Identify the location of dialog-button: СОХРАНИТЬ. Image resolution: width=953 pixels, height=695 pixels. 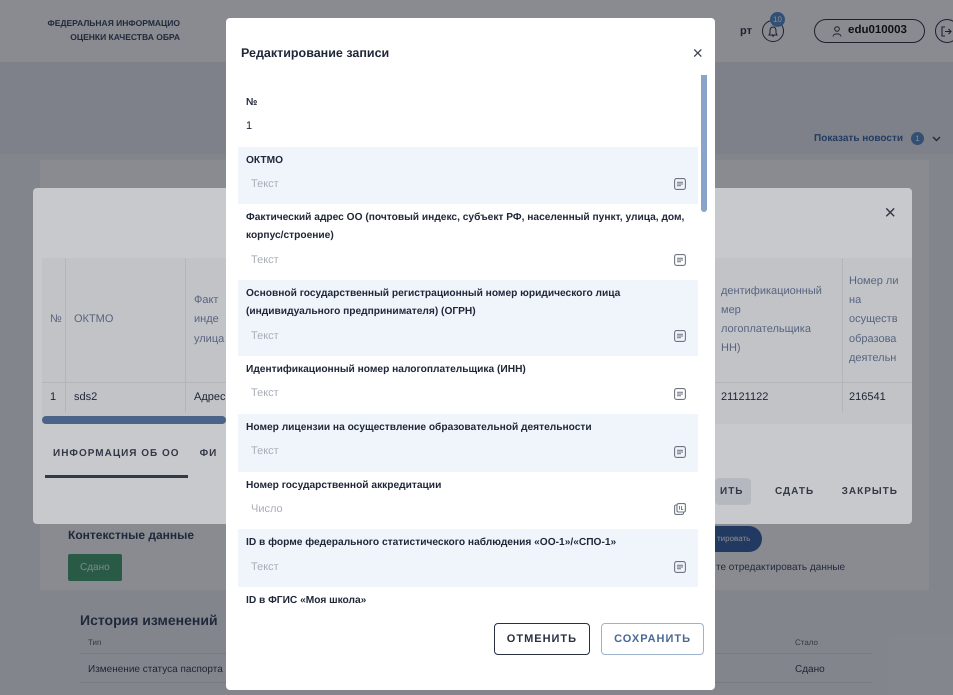
(652, 639).